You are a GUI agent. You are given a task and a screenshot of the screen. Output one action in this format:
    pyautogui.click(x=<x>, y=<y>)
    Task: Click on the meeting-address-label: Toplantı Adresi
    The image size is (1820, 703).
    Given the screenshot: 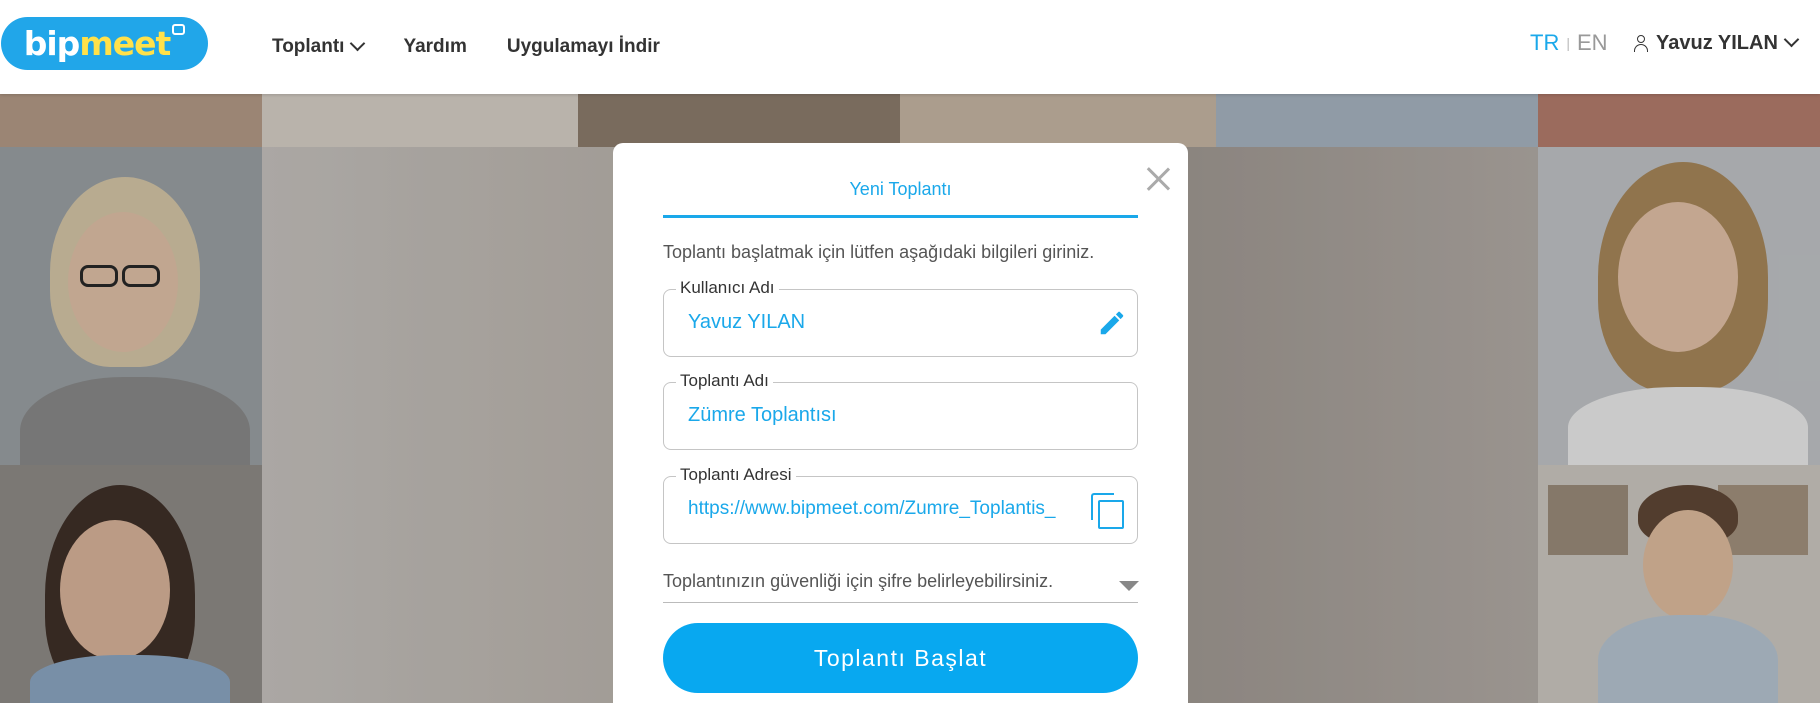 What is the action you would take?
    pyautogui.click(x=736, y=475)
    